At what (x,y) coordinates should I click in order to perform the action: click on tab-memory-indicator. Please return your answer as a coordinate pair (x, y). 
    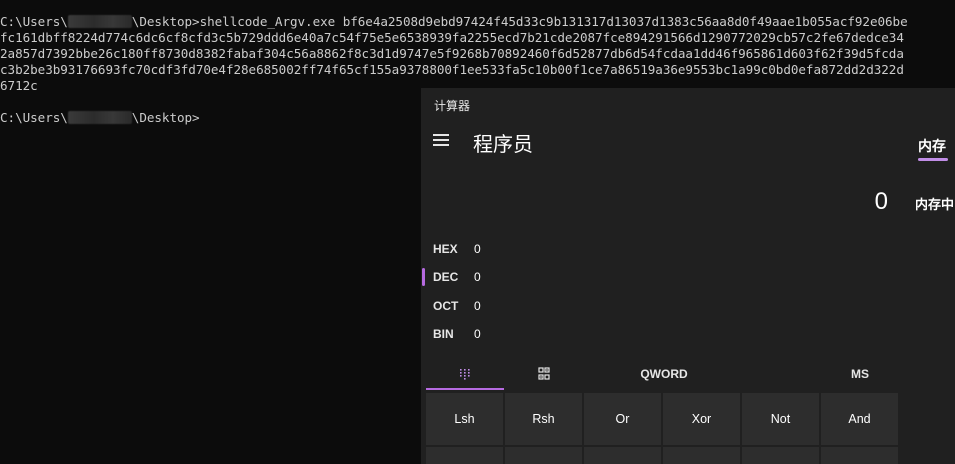
    Looking at the image, I should click on (933, 159).